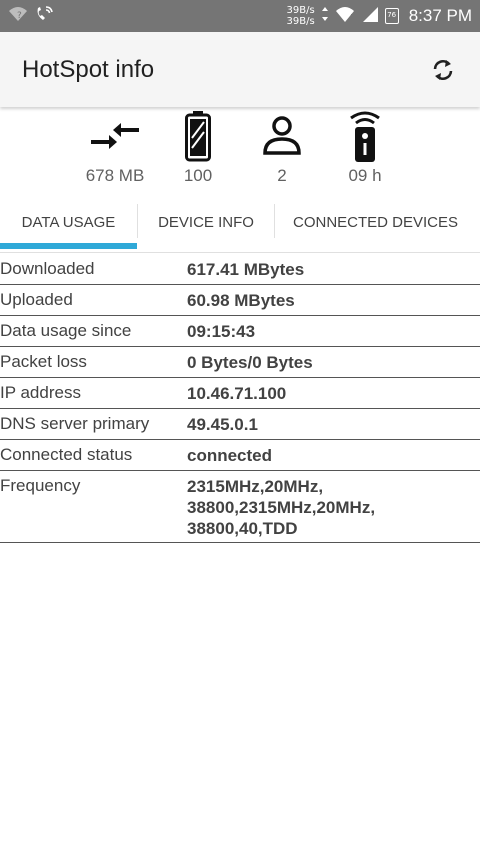 The image size is (480, 854). Describe the element at coordinates (40, 392) in the screenshot. I see `row-label: IP address` at that location.